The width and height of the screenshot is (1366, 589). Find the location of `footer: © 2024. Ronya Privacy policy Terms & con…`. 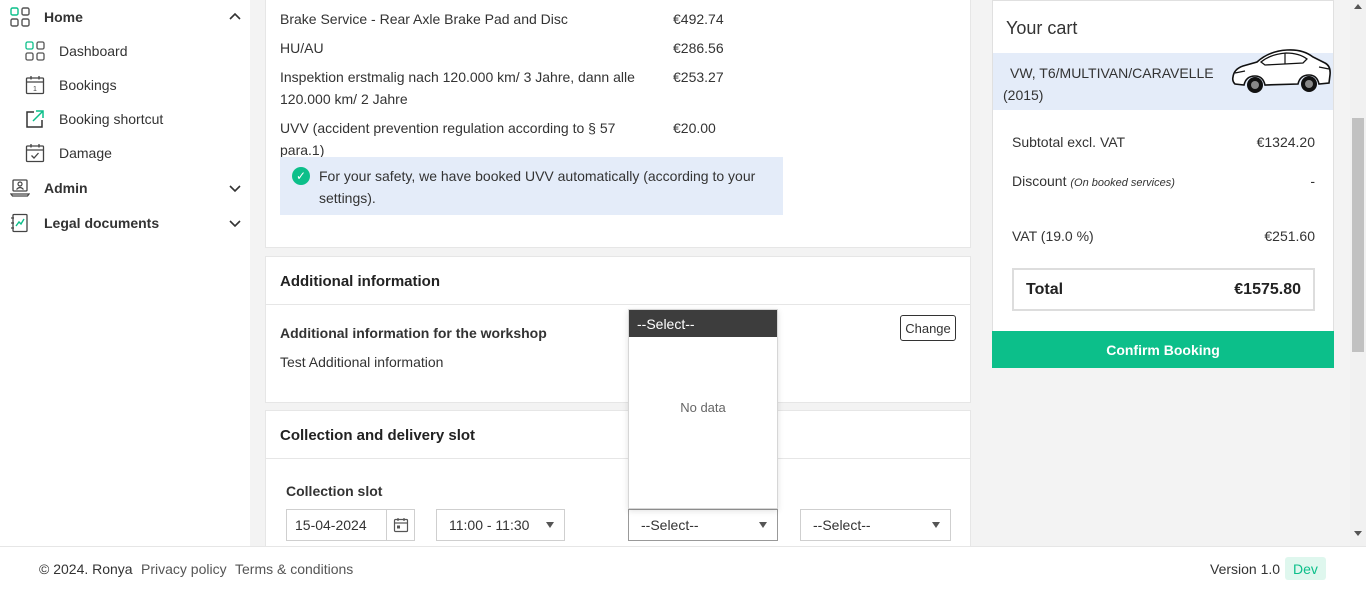

footer: © 2024. Ronya Privacy policy Terms & con… is located at coordinates (683, 567).